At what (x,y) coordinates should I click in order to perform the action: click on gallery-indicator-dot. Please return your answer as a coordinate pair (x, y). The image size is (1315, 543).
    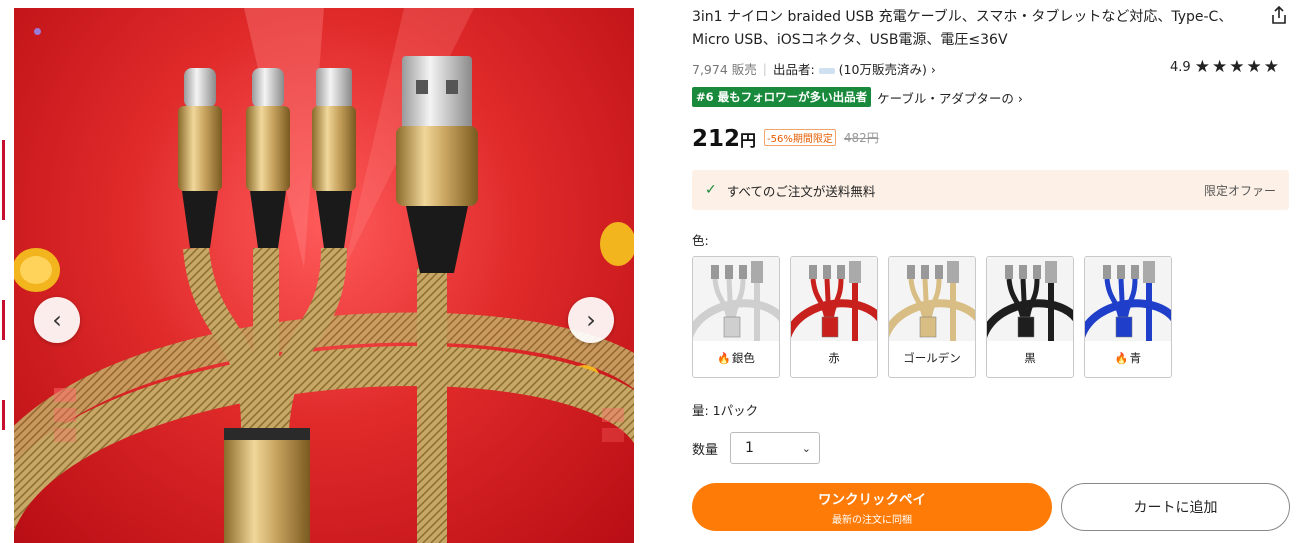
    Looking at the image, I should click on (37, 31).